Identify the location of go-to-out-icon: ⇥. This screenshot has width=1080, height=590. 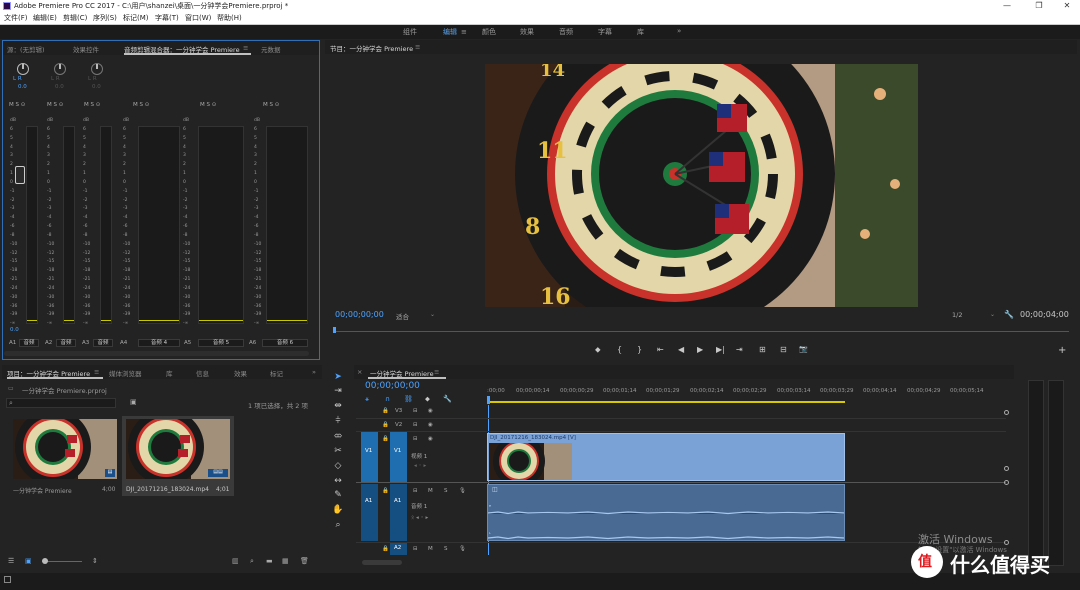
(739, 349).